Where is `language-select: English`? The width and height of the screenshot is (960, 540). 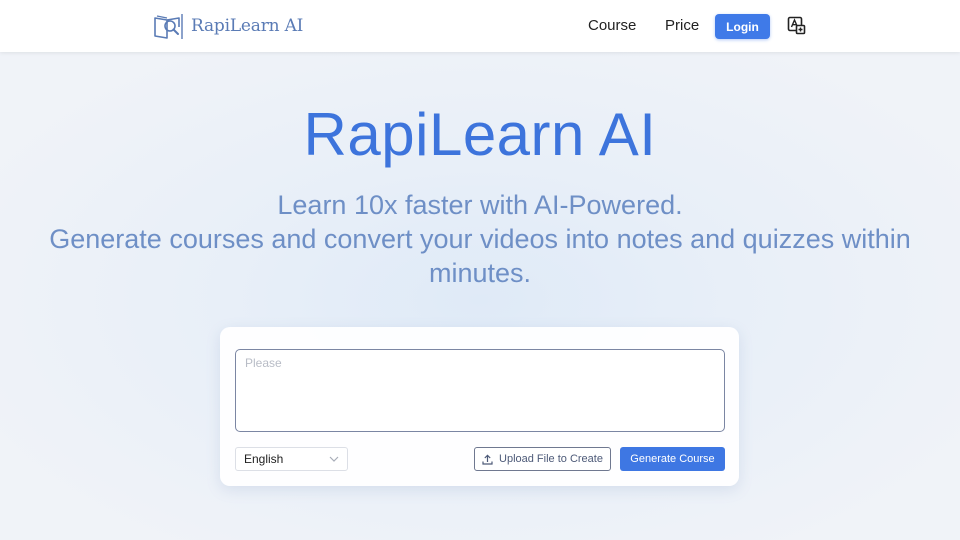 language-select: English is located at coordinates (291, 459).